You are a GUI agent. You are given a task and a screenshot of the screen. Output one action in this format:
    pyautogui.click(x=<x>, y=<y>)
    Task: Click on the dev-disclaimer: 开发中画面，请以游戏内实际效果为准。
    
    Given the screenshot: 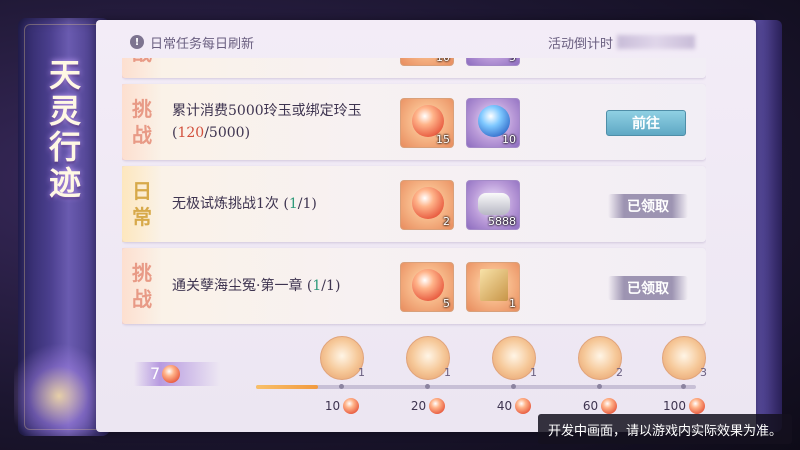 What is the action you would take?
    pyautogui.click(x=664, y=429)
    